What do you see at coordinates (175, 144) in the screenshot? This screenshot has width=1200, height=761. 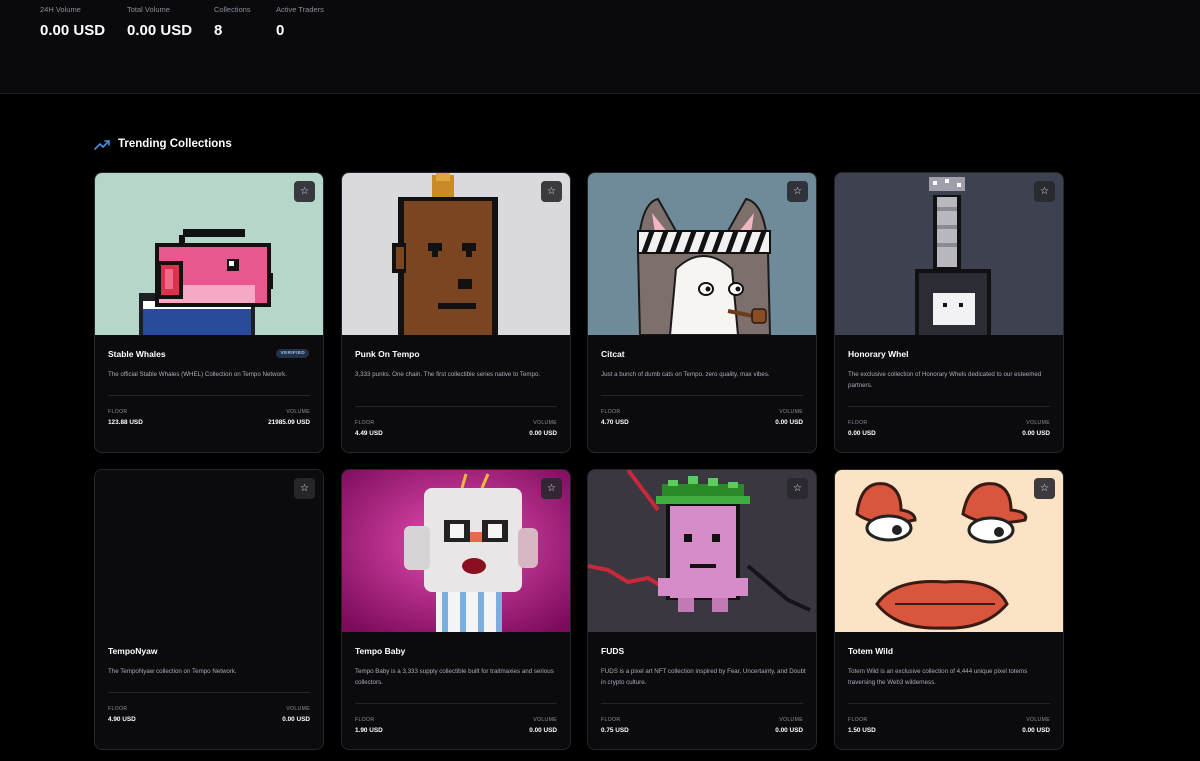 I see `section-title: Trending Collections` at bounding box center [175, 144].